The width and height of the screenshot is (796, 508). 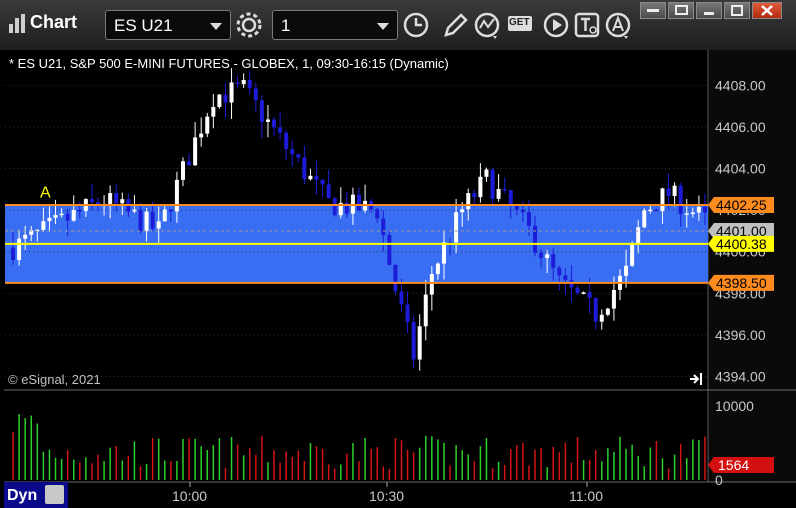 I want to click on window-minimize-button, so click(x=709, y=10).